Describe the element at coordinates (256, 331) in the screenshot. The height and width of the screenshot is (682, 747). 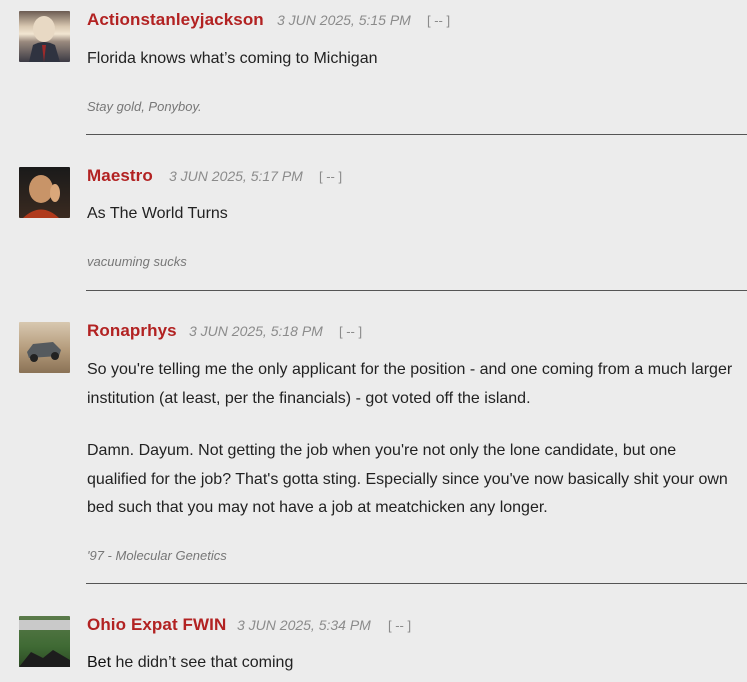
I see `comment-timestamp: 3 JUN 2025, 5:18 PM` at that location.